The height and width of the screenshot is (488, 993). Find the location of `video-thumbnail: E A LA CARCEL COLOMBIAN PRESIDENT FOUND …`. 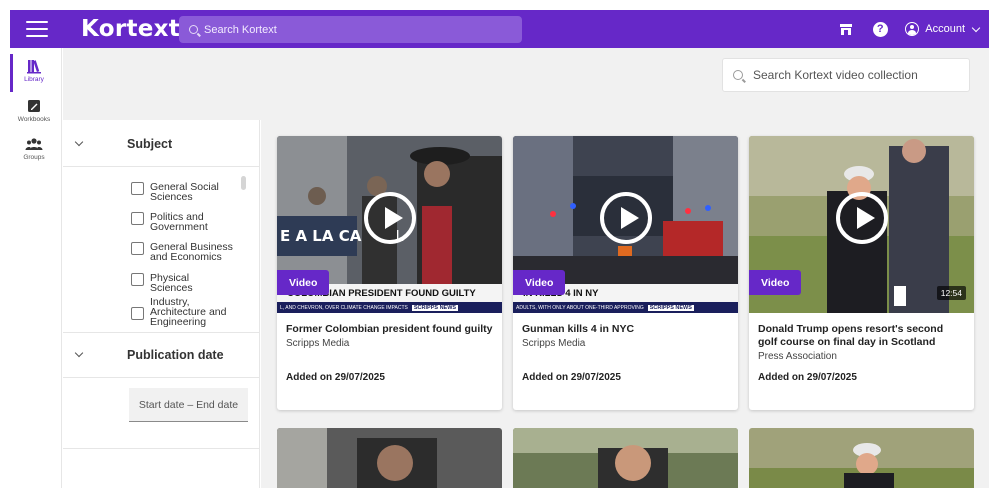

video-thumbnail: E A LA CARCEL COLOMBIAN PRESIDENT FOUND … is located at coordinates (389, 224).